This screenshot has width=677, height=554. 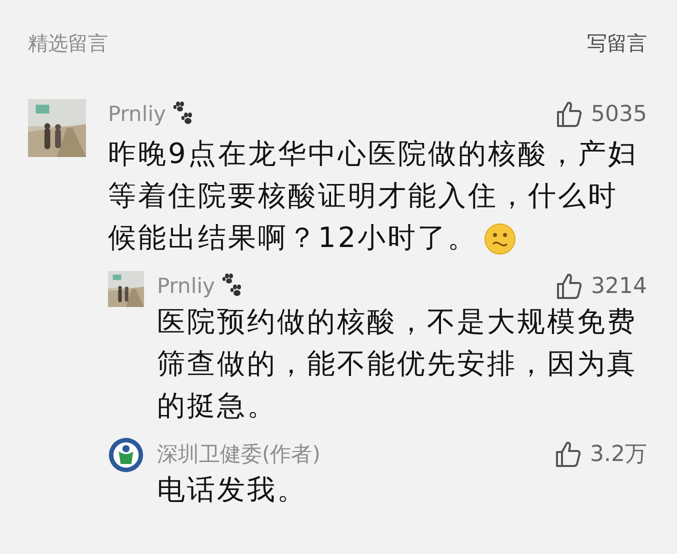 What do you see at coordinates (126, 455) in the screenshot?
I see `org-logo-icon` at bounding box center [126, 455].